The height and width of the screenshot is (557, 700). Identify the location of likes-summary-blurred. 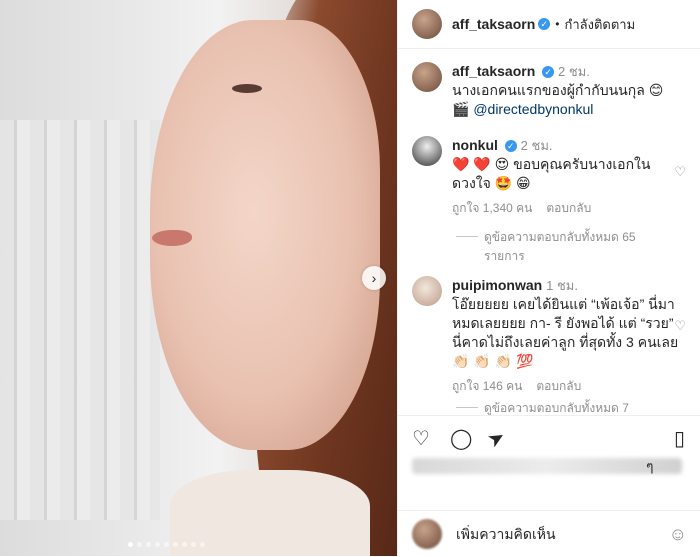
(547, 466).